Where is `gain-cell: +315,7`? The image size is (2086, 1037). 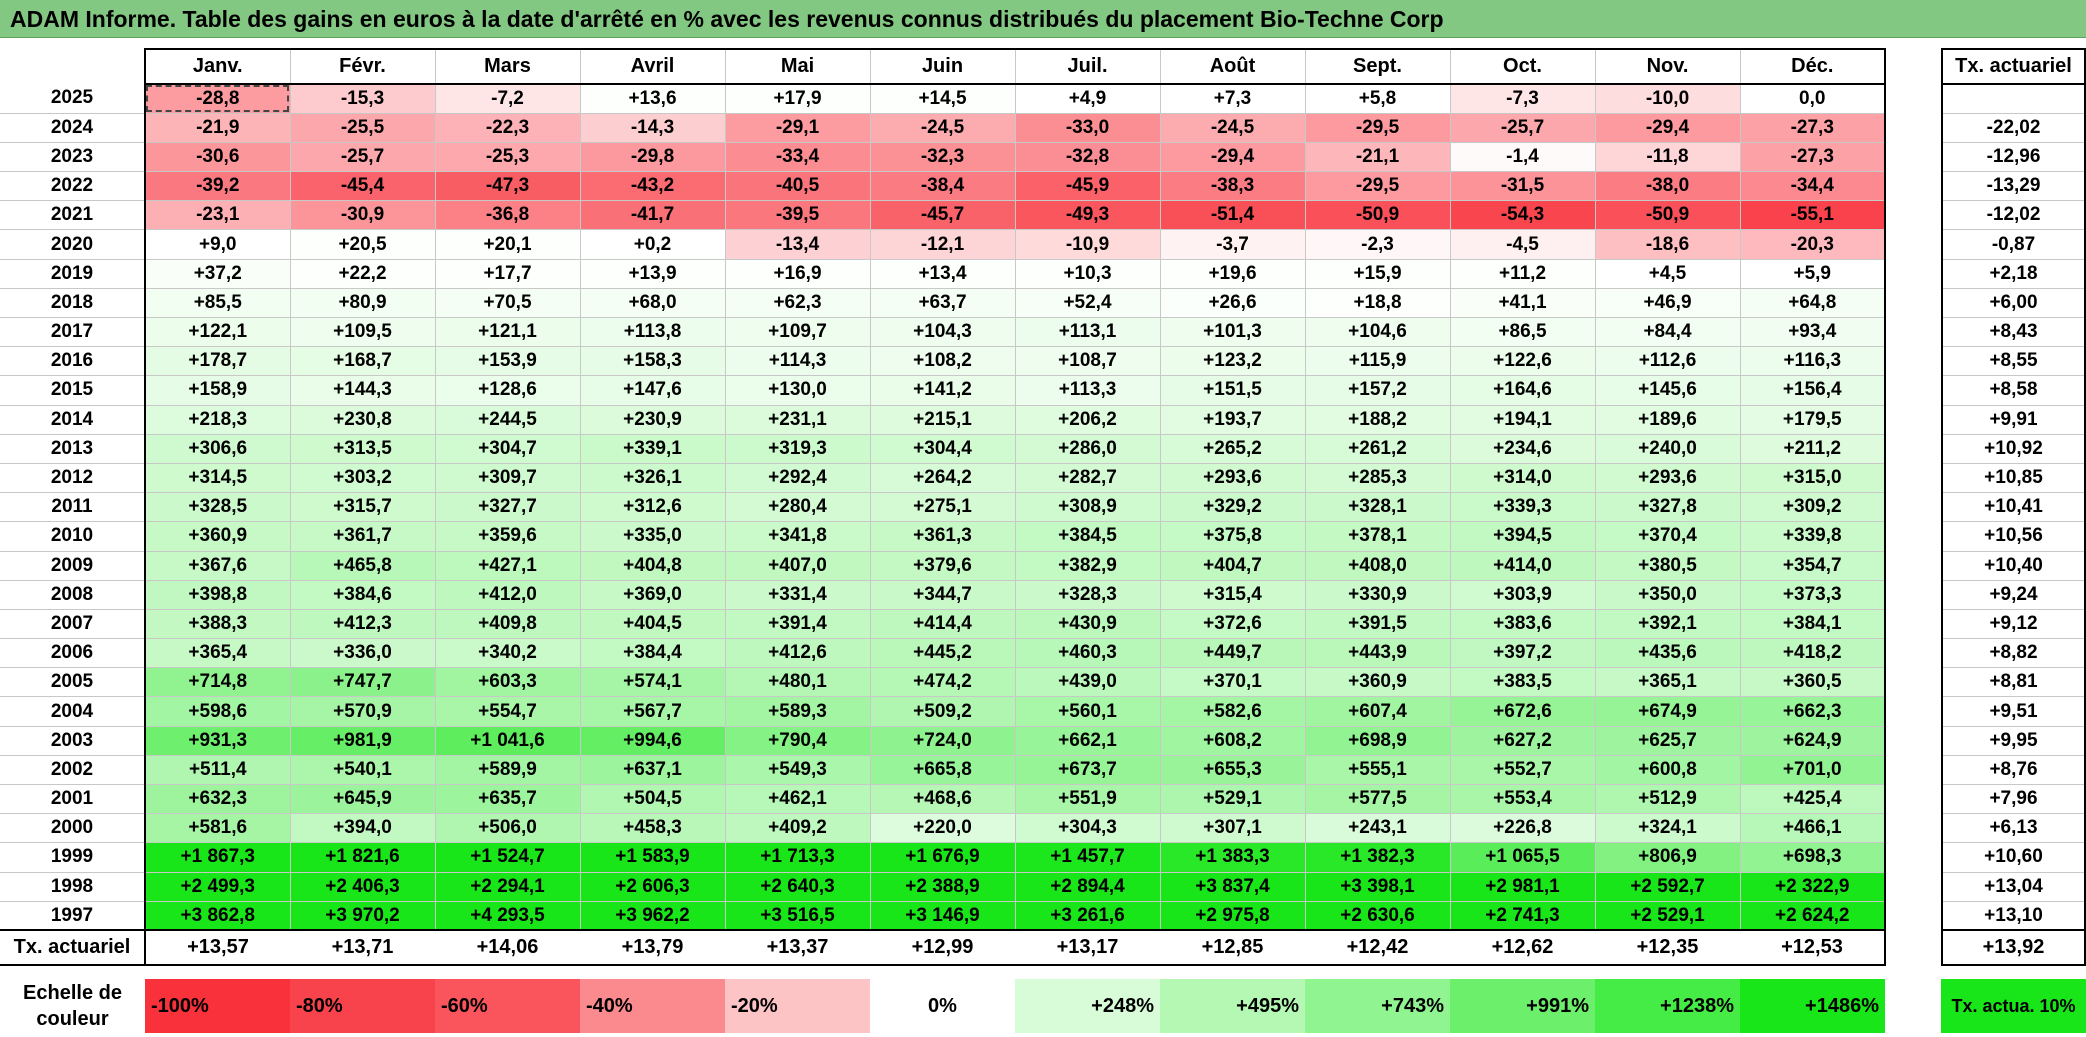 gain-cell: +315,7 is located at coordinates (362, 507).